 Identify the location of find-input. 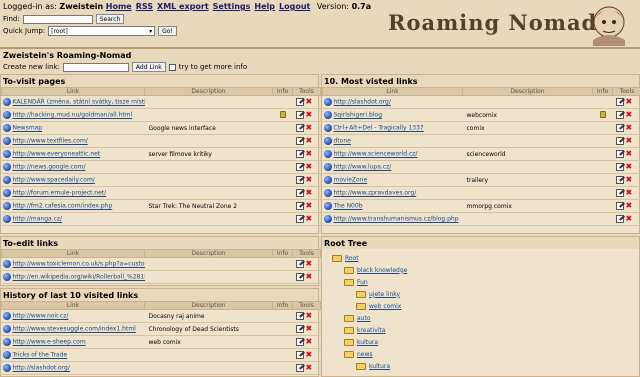
(57, 19).